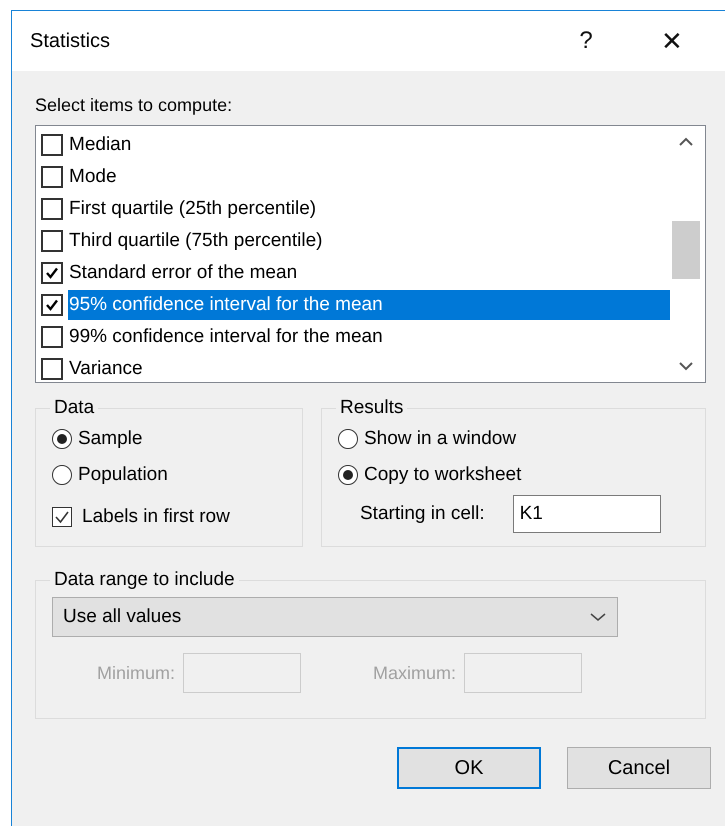  What do you see at coordinates (123, 475) in the screenshot?
I see `option-label: Population` at bounding box center [123, 475].